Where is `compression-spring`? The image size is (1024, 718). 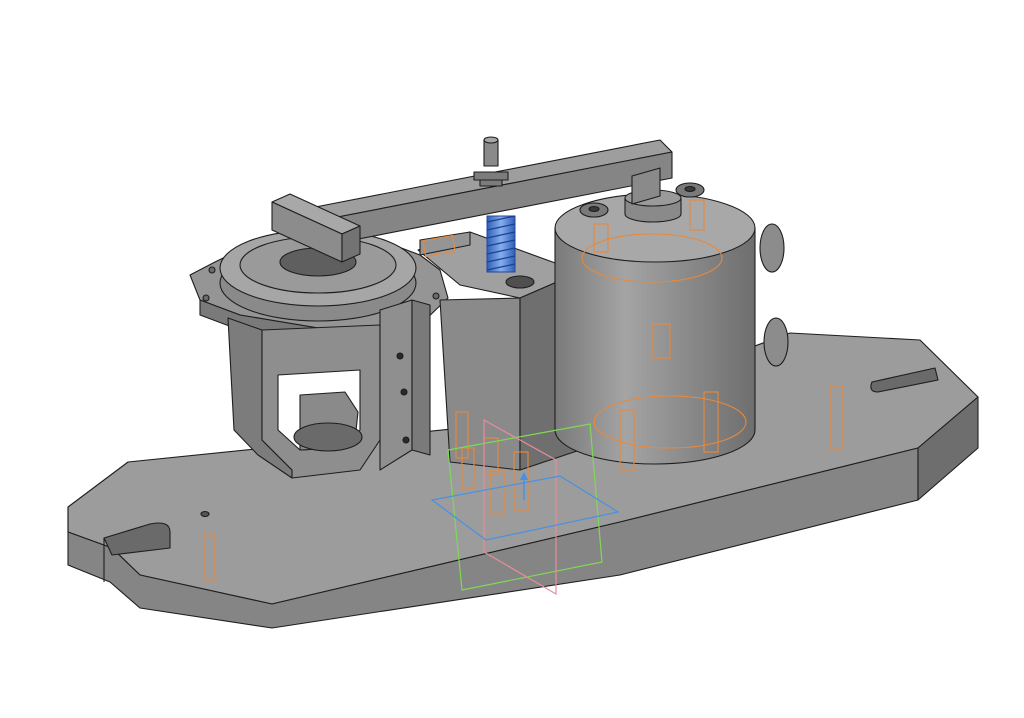 compression-spring is located at coordinates (501, 244).